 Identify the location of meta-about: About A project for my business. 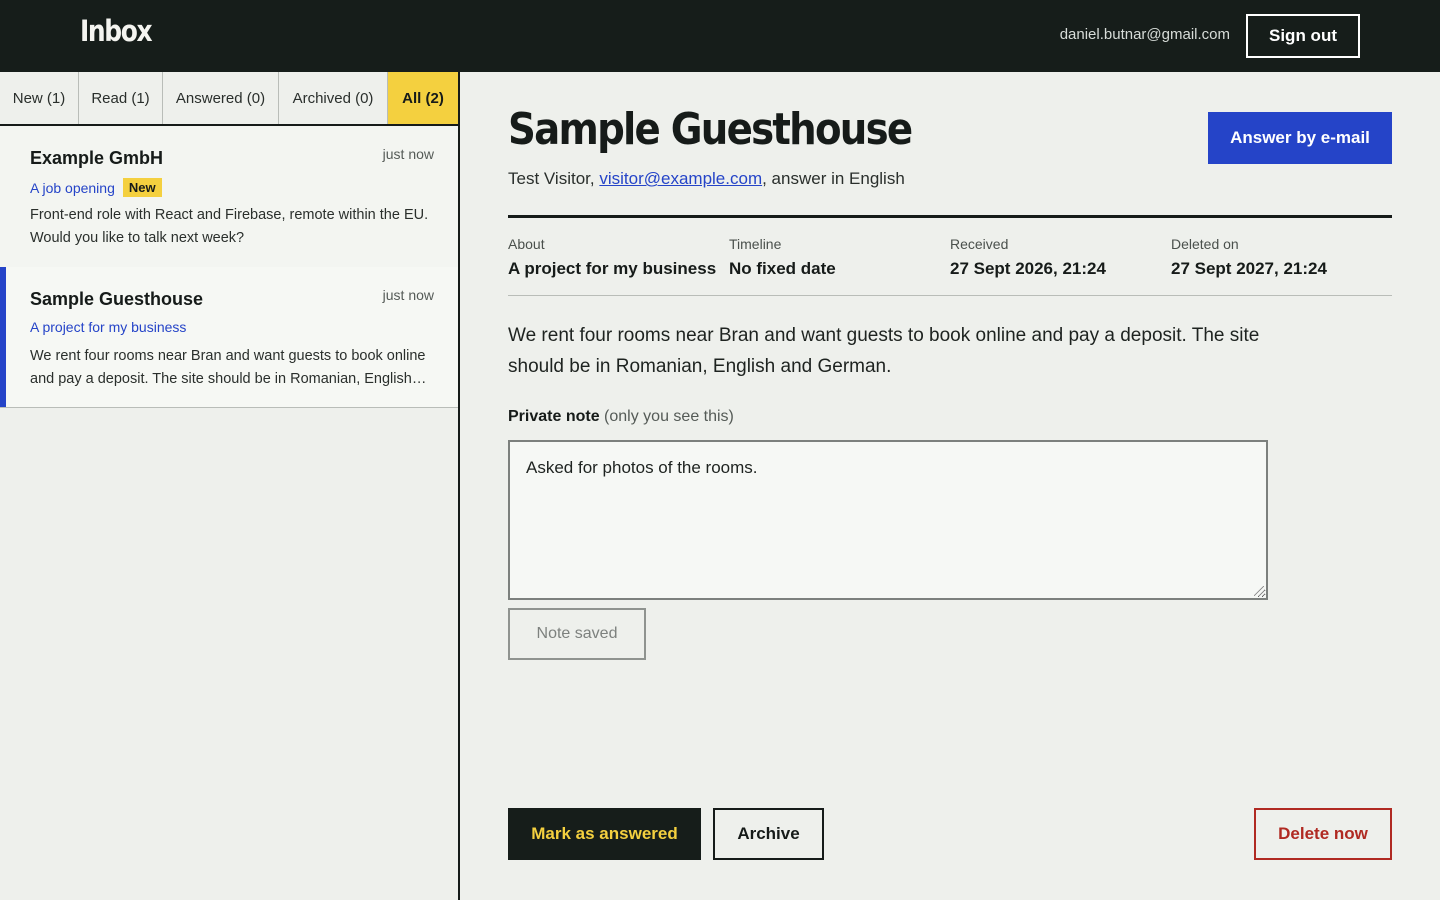
(612, 257).